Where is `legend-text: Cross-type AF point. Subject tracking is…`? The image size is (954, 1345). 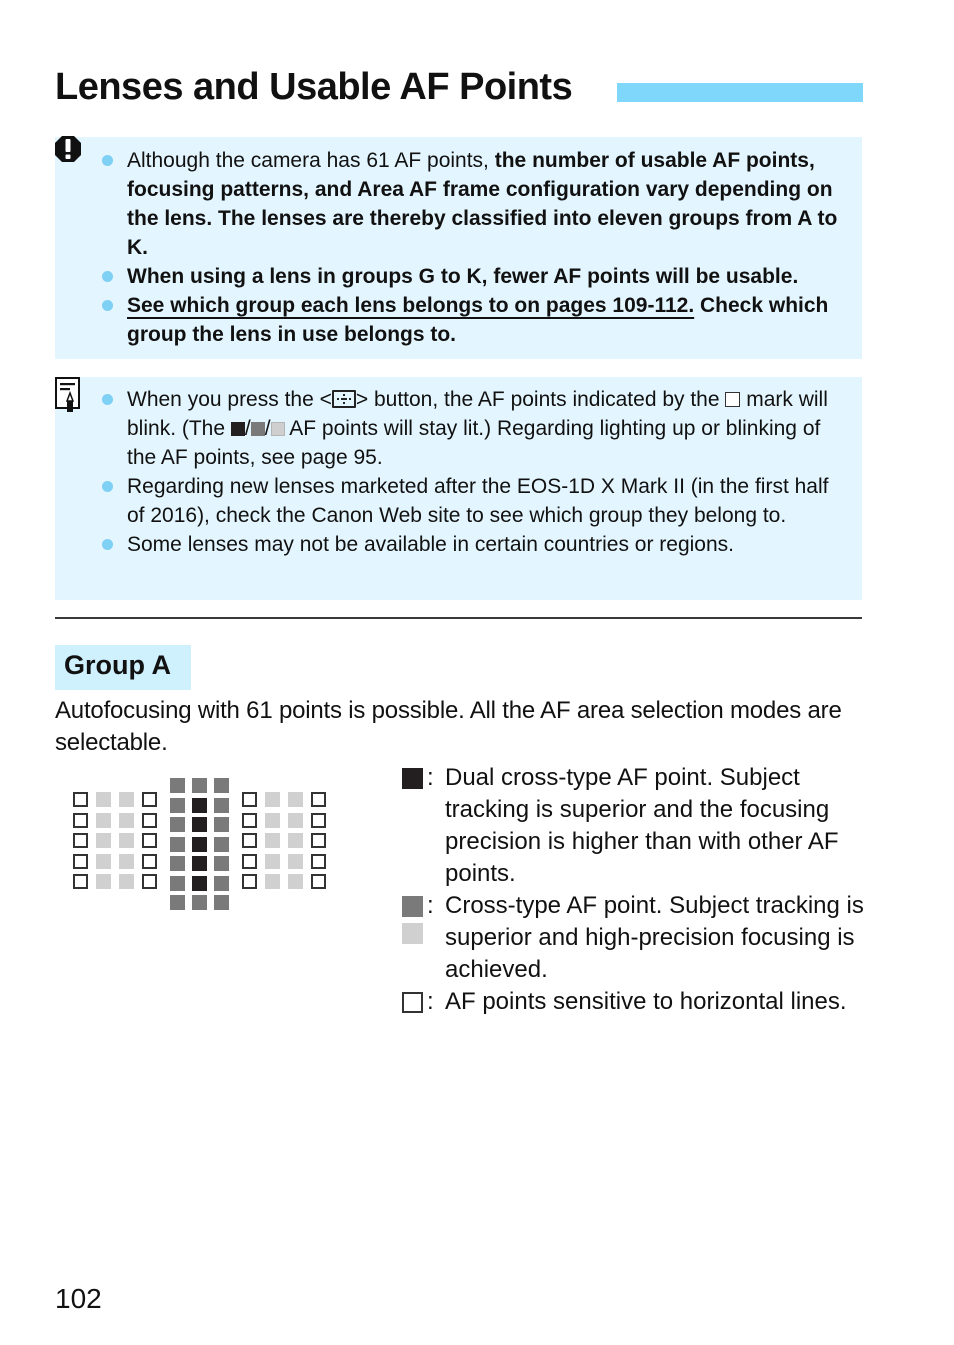 legend-text: Cross-type AF point. Subject tracking is… is located at coordinates (654, 937).